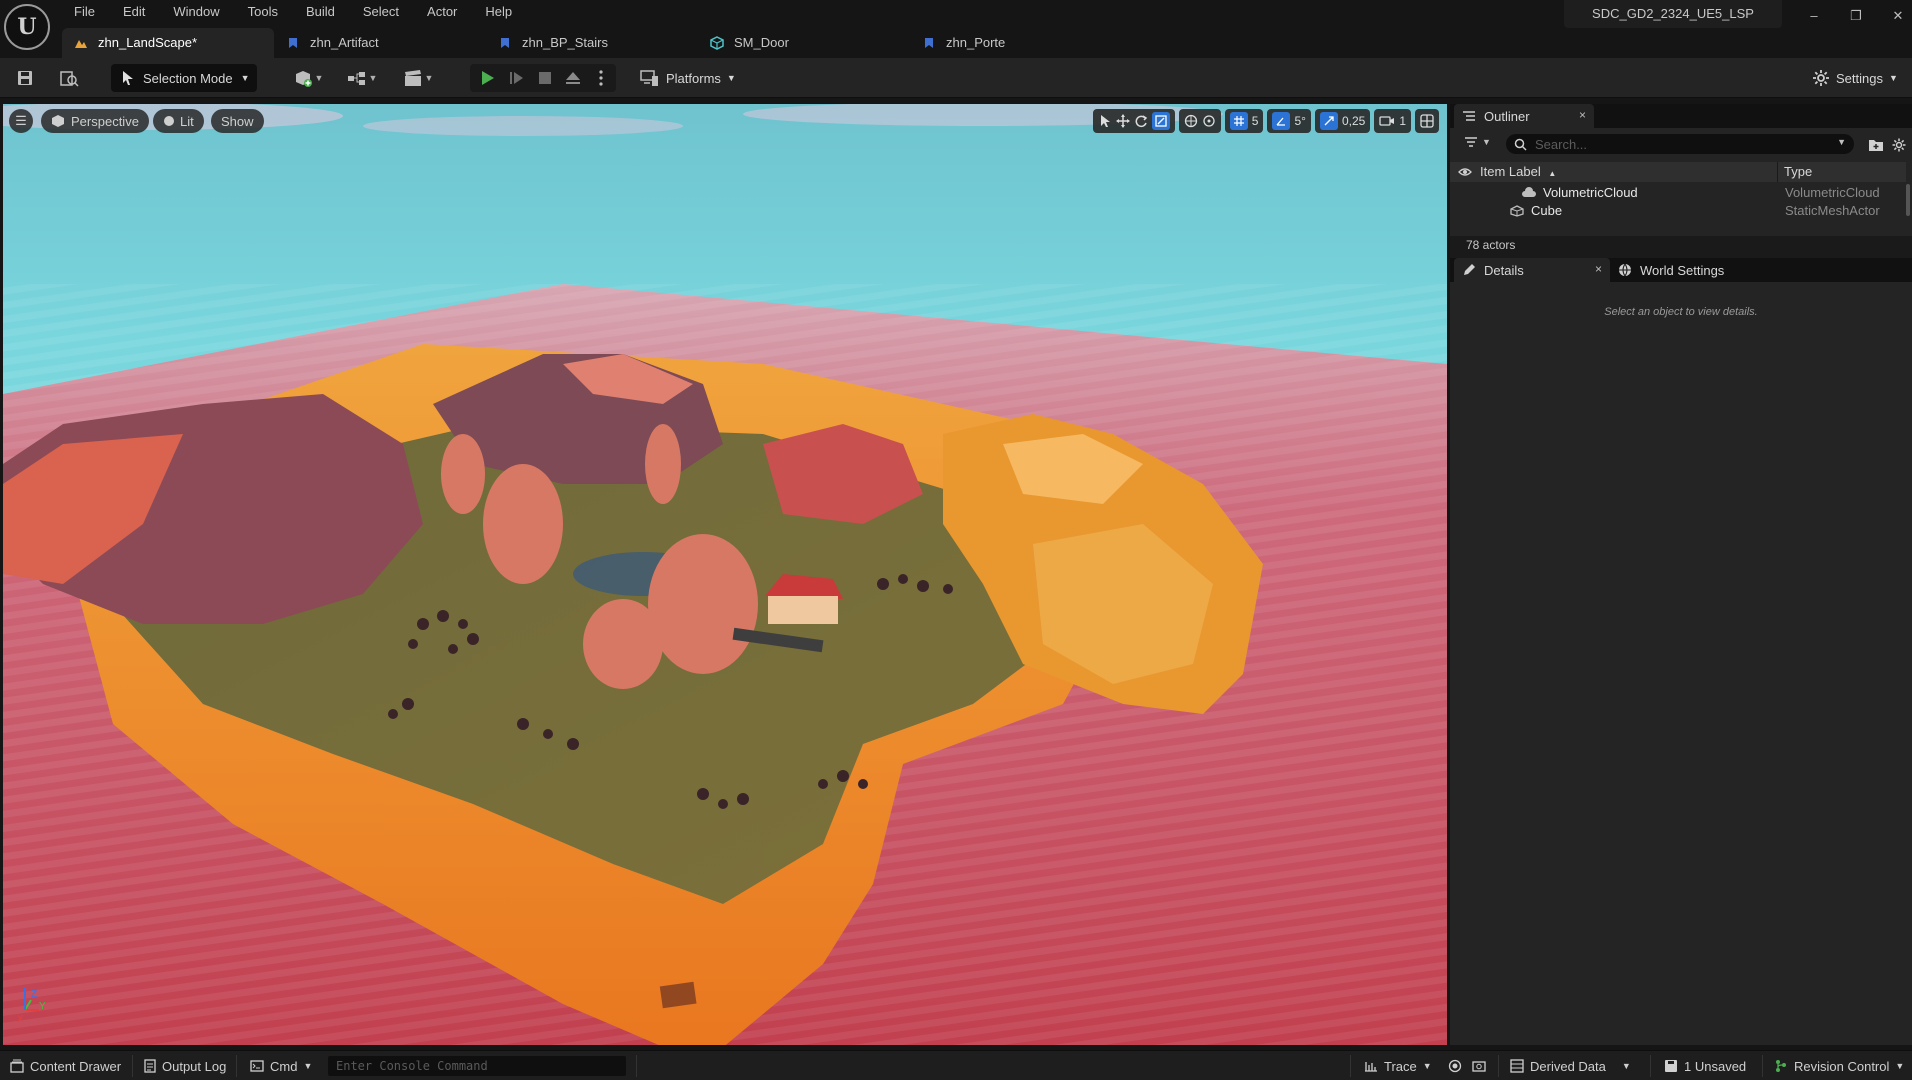 Image resolution: width=1912 pixels, height=1080 pixels. What do you see at coordinates (1839, 1065) in the screenshot?
I see `revision-control-dropdown: Revision Control ▼` at bounding box center [1839, 1065].